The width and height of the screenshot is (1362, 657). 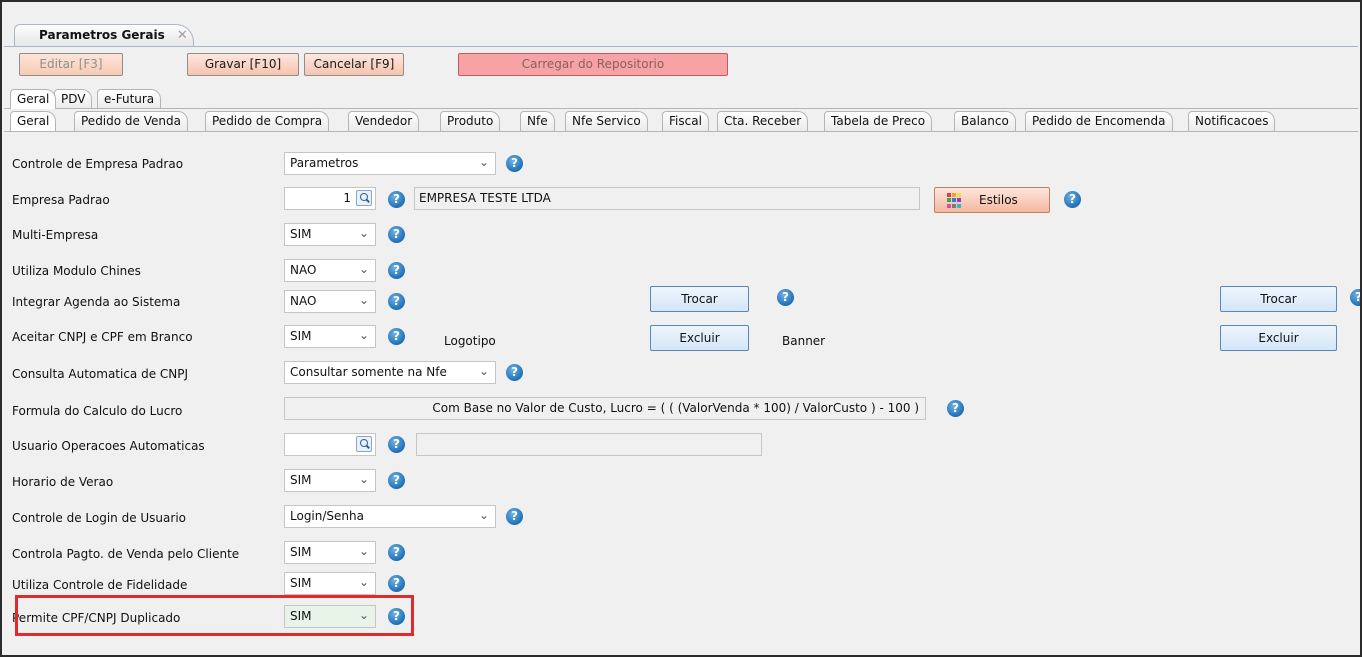 I want to click on consulta-cnpj-select: Consultar somente na Nfe ⌄, so click(x=390, y=372).